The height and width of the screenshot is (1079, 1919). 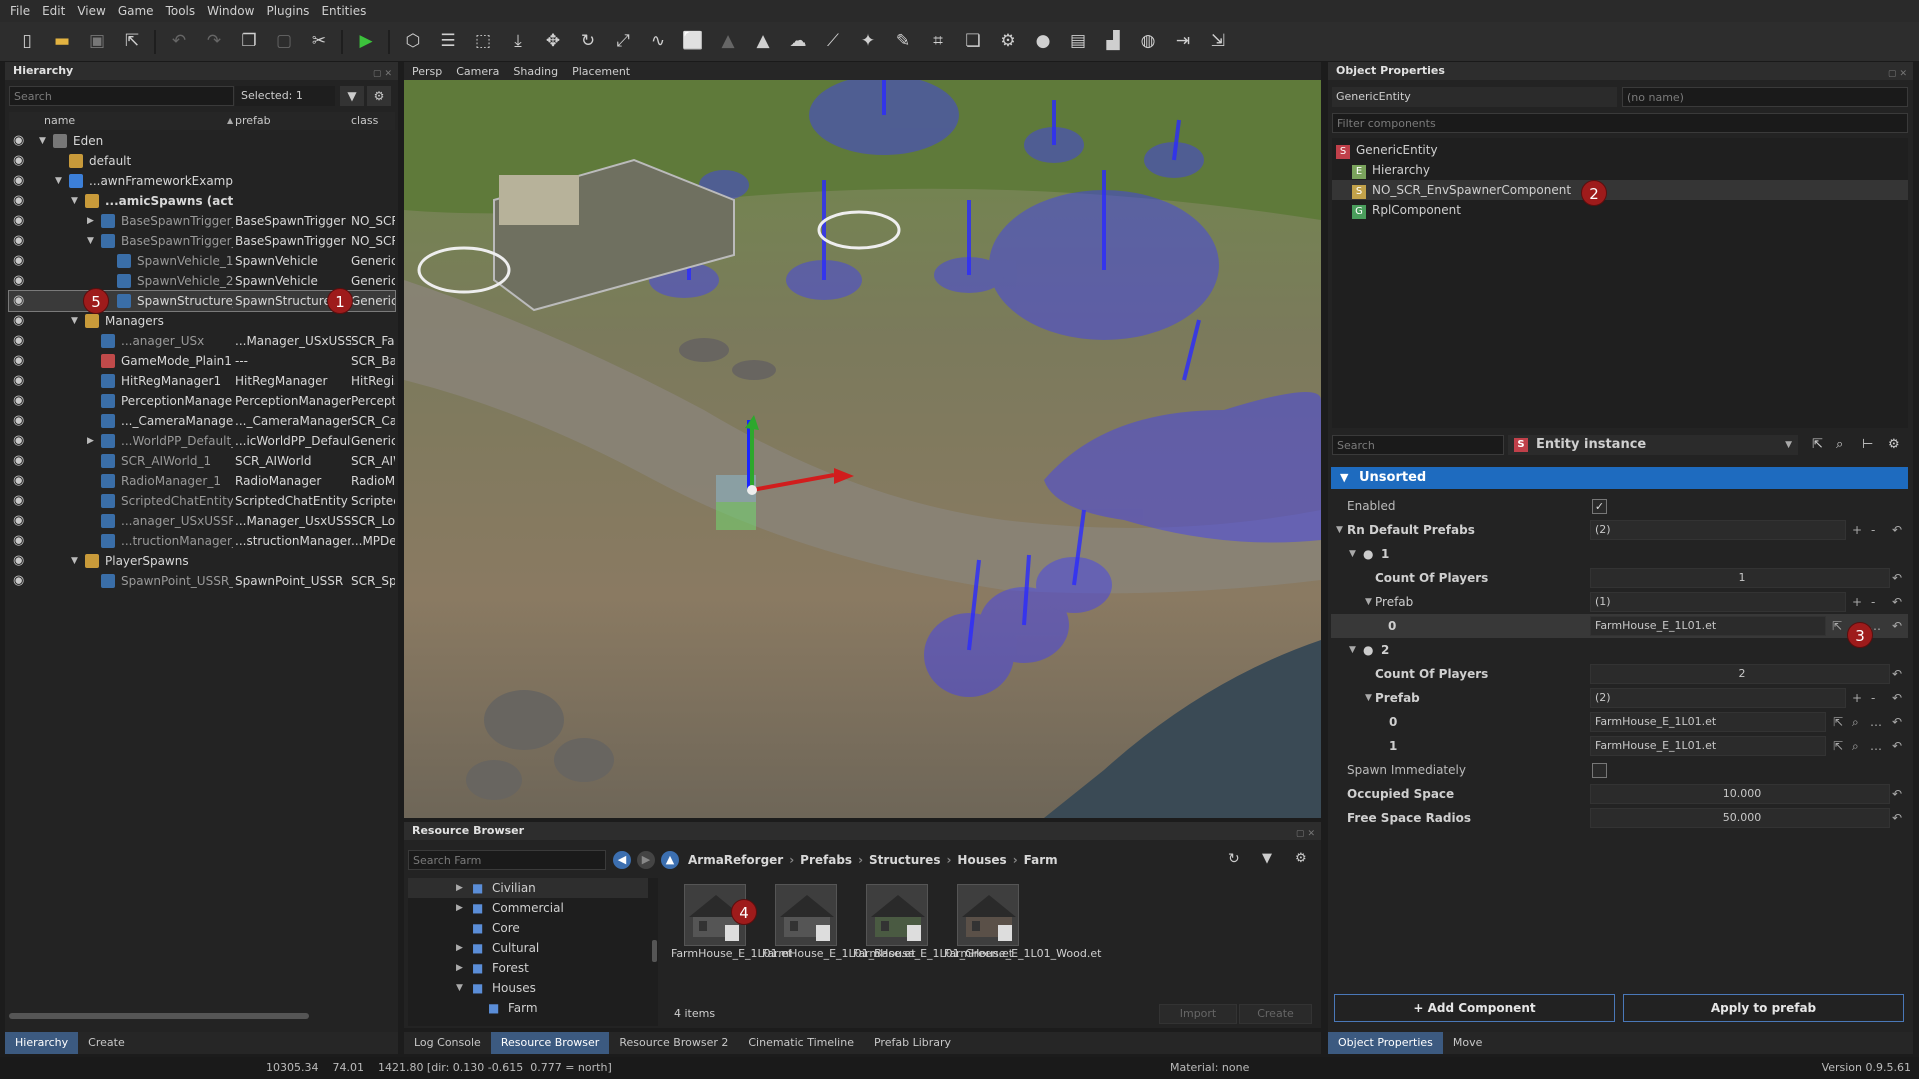 What do you see at coordinates (1873, 698) in the screenshot?
I see `remove-icon: -` at bounding box center [1873, 698].